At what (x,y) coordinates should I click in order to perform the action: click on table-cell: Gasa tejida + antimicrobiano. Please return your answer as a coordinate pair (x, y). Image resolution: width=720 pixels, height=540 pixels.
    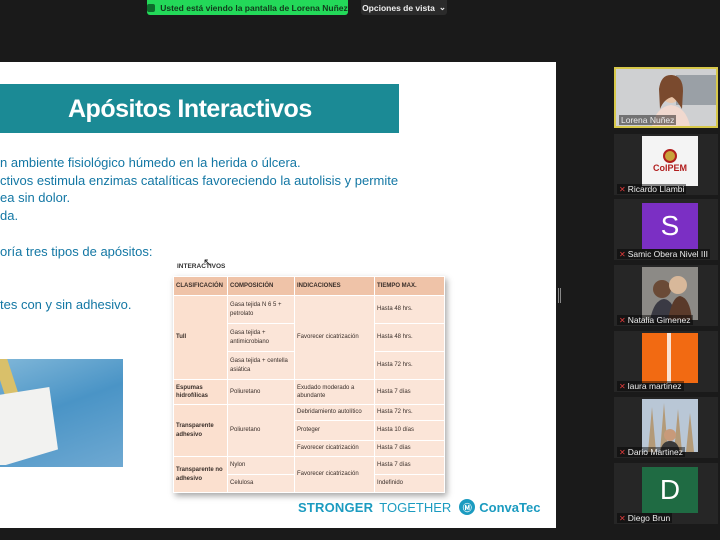
    Looking at the image, I should click on (261, 337).